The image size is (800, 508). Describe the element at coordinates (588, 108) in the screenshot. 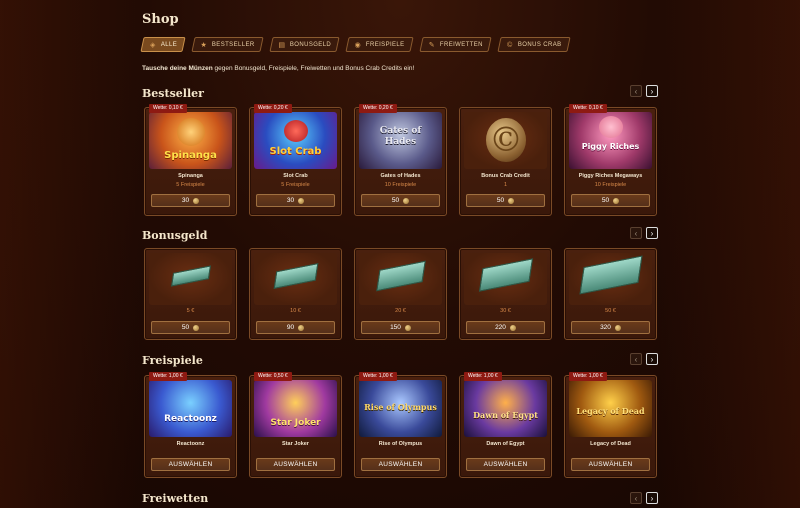

I see `wager-badge: Wette: 0,10 €` at that location.